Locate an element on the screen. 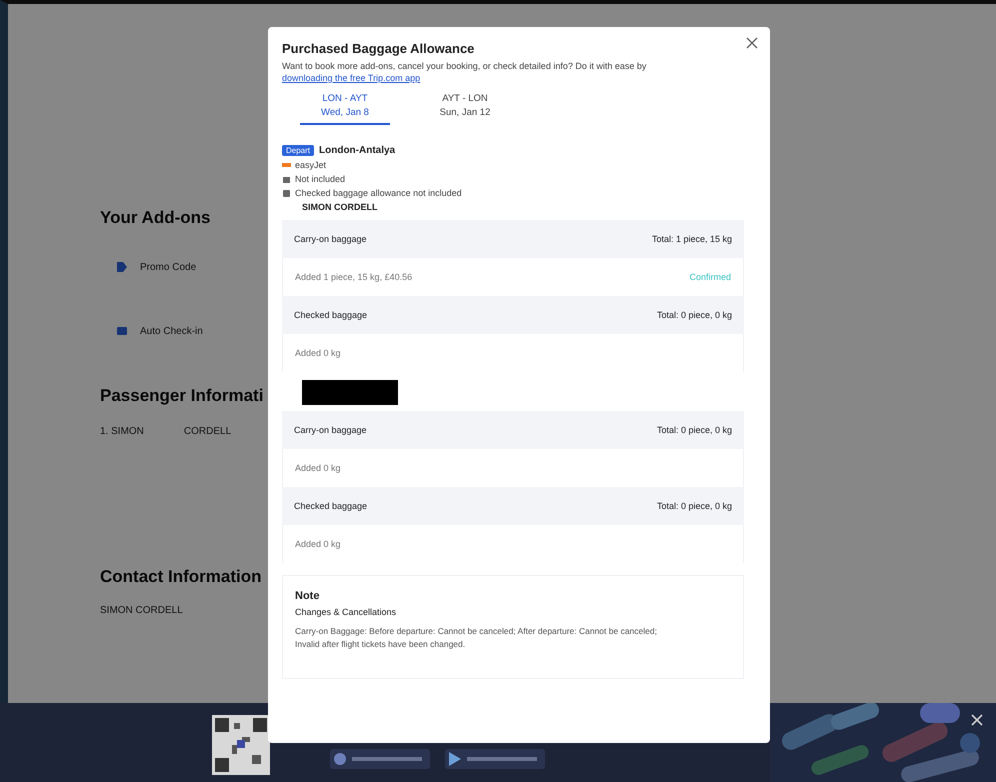  dialog-title: Purchased Baggage Allowance is located at coordinates (379, 48).